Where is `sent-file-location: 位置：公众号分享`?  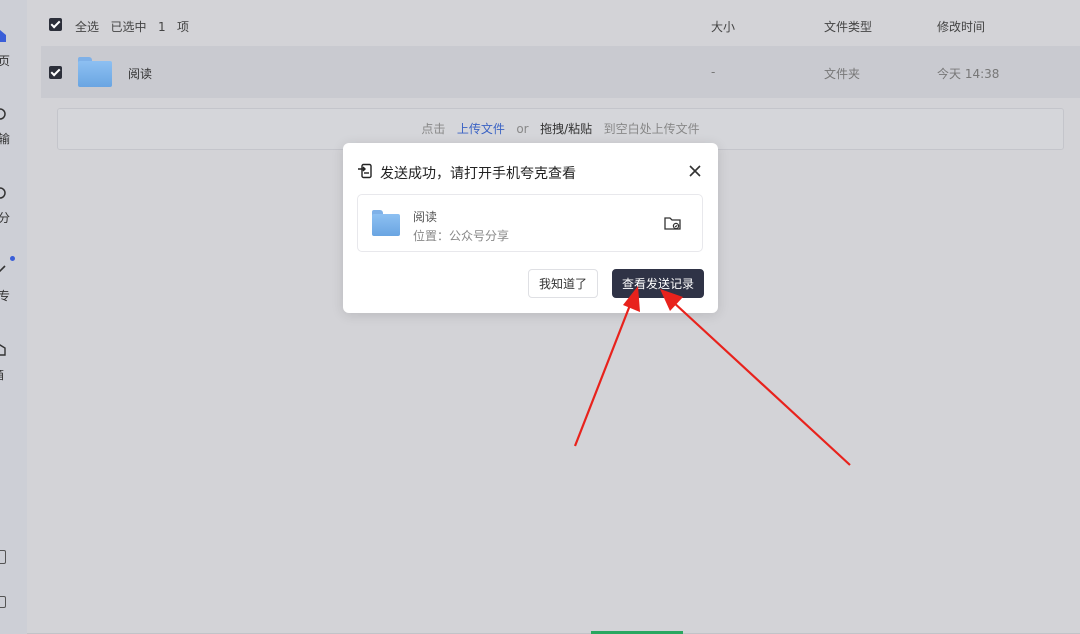
sent-file-location: 位置：公众号分享 is located at coordinates (461, 236).